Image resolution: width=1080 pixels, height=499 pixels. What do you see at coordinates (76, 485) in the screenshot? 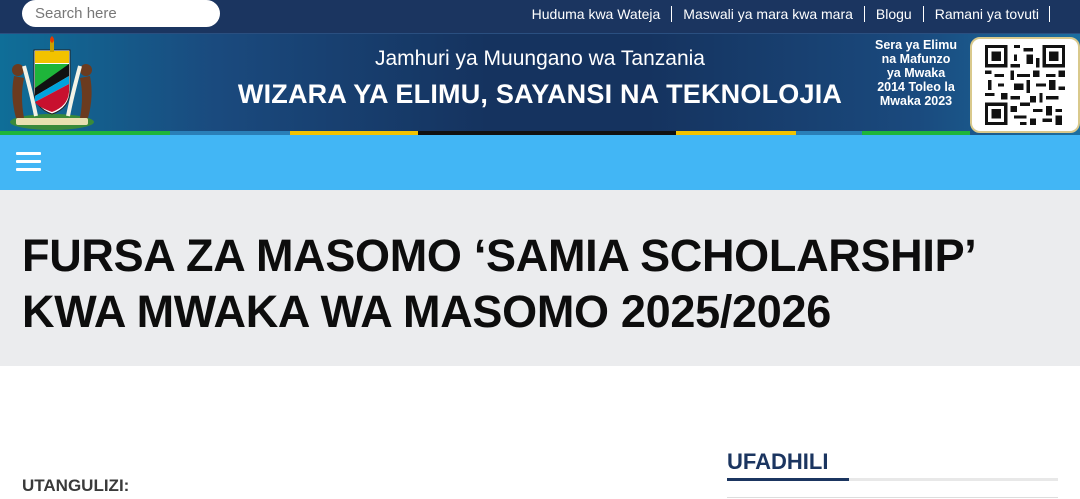
I see `intro-label: UTANGULIZI:` at bounding box center [76, 485].